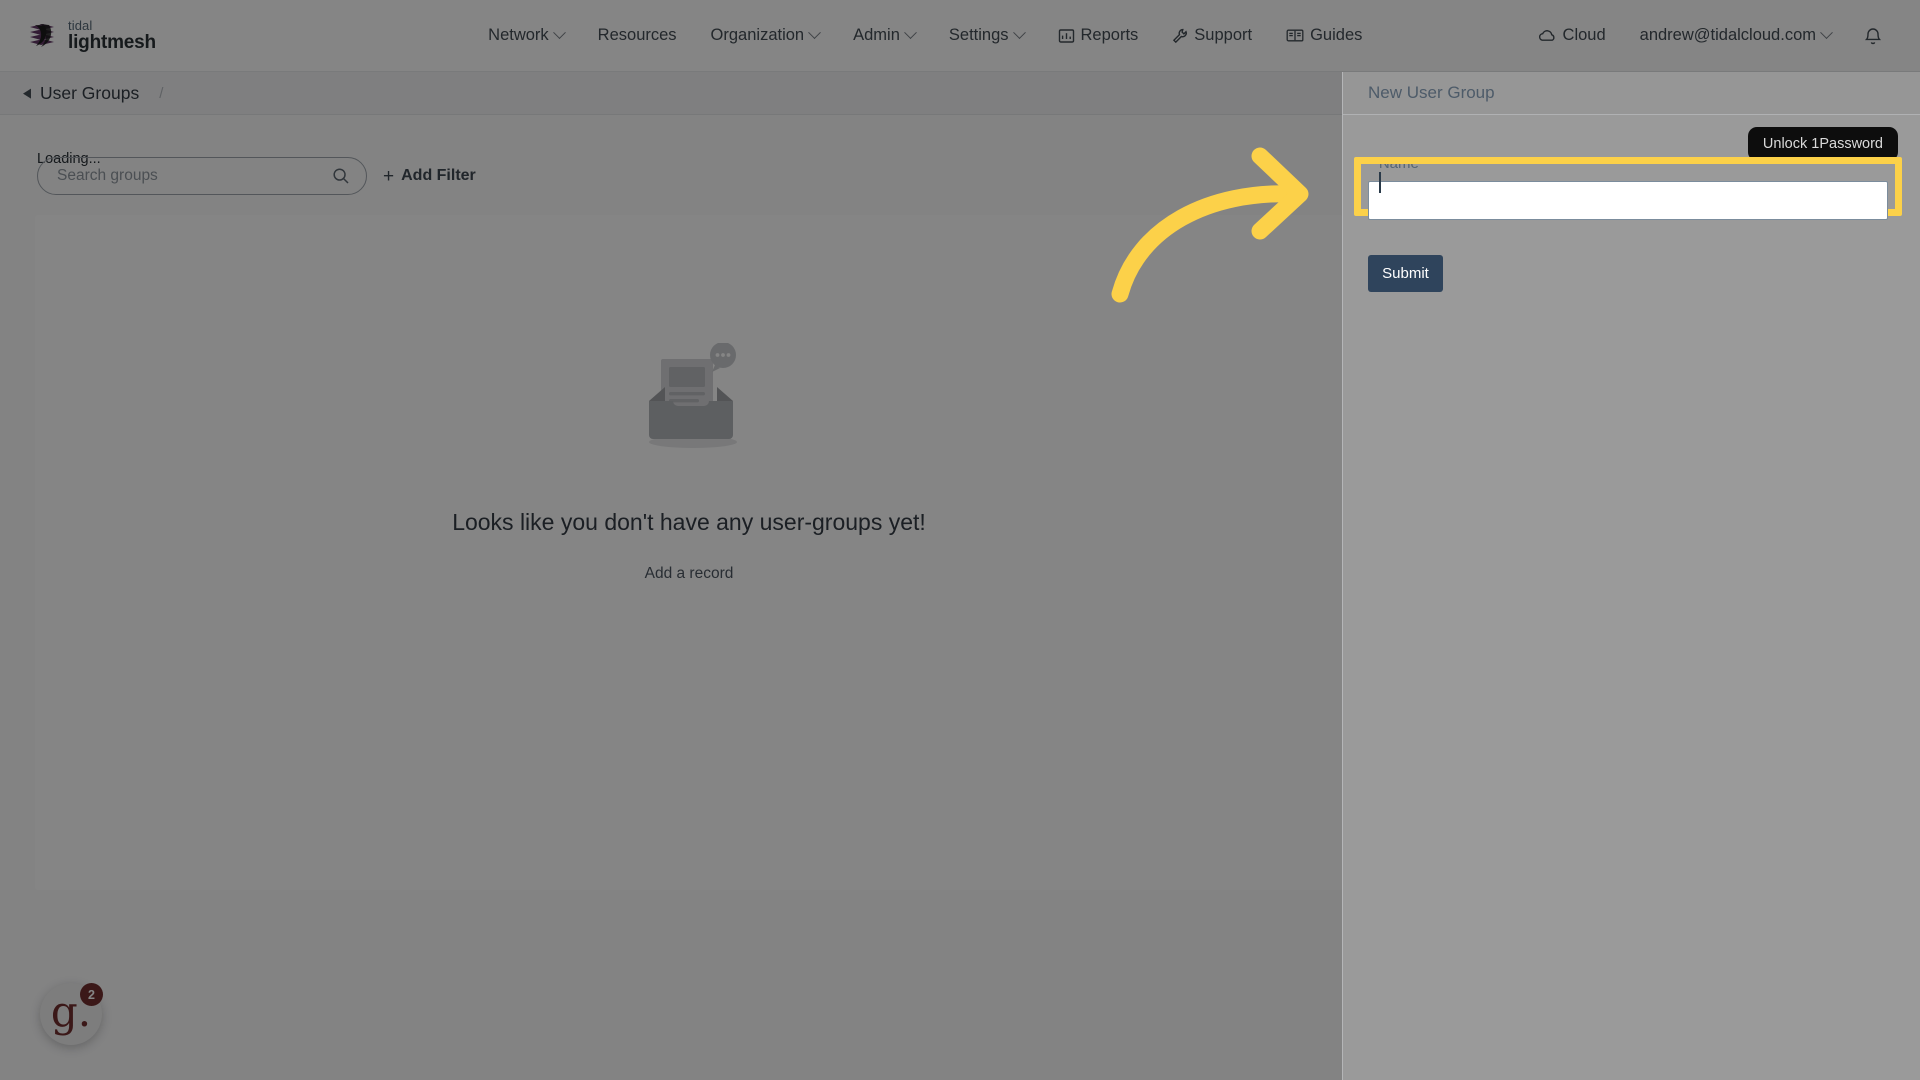 Image resolution: width=1920 pixels, height=1080 pixels. I want to click on cloud-icon, so click(1547, 36).